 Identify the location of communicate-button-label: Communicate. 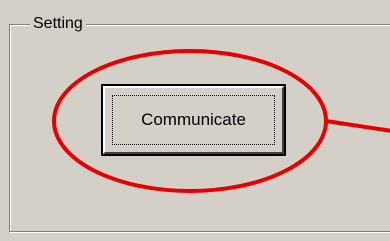
(193, 119).